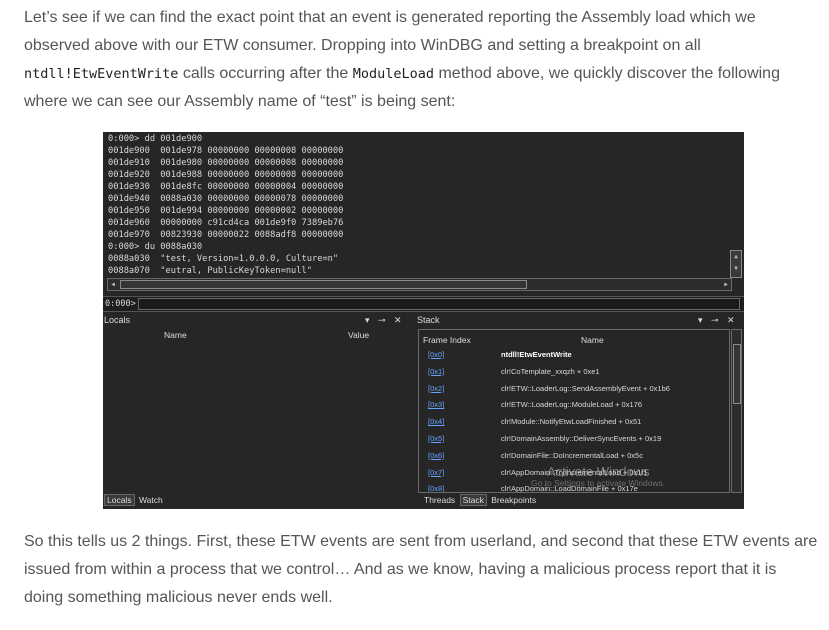 This screenshot has width=829, height=630. I want to click on stack-col-frame-index: Frame Index, so click(447, 340).